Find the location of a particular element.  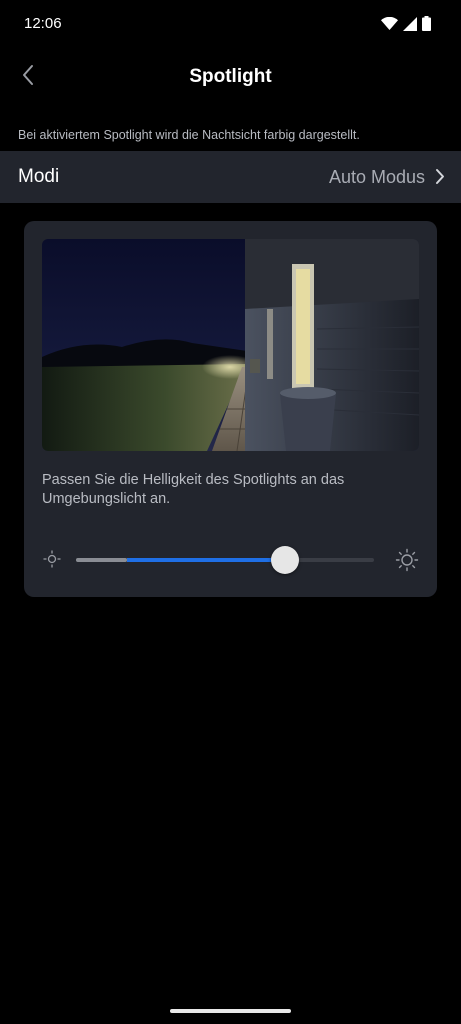

header: Spotlight is located at coordinates (230, 77).